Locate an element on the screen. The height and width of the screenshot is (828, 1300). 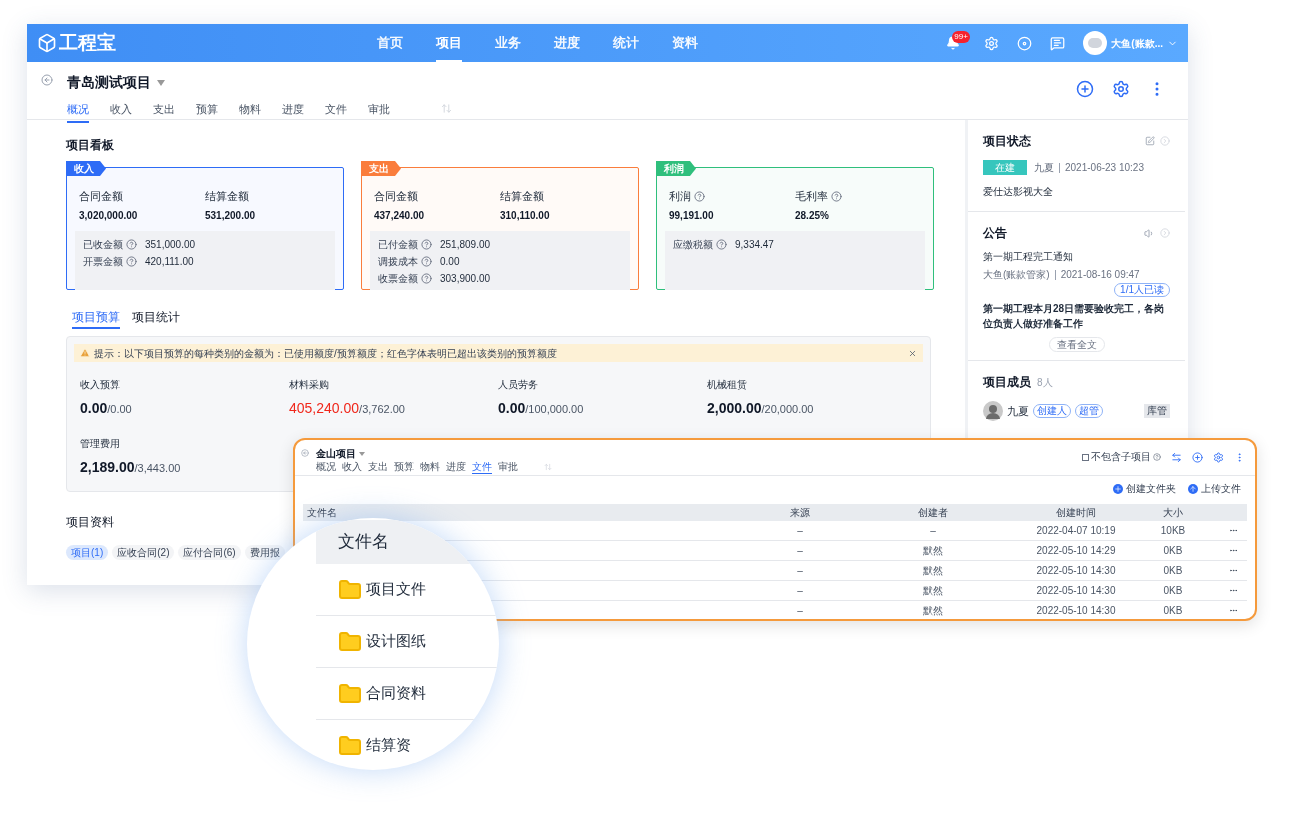
folder-icon is located at coordinates (350, 589).